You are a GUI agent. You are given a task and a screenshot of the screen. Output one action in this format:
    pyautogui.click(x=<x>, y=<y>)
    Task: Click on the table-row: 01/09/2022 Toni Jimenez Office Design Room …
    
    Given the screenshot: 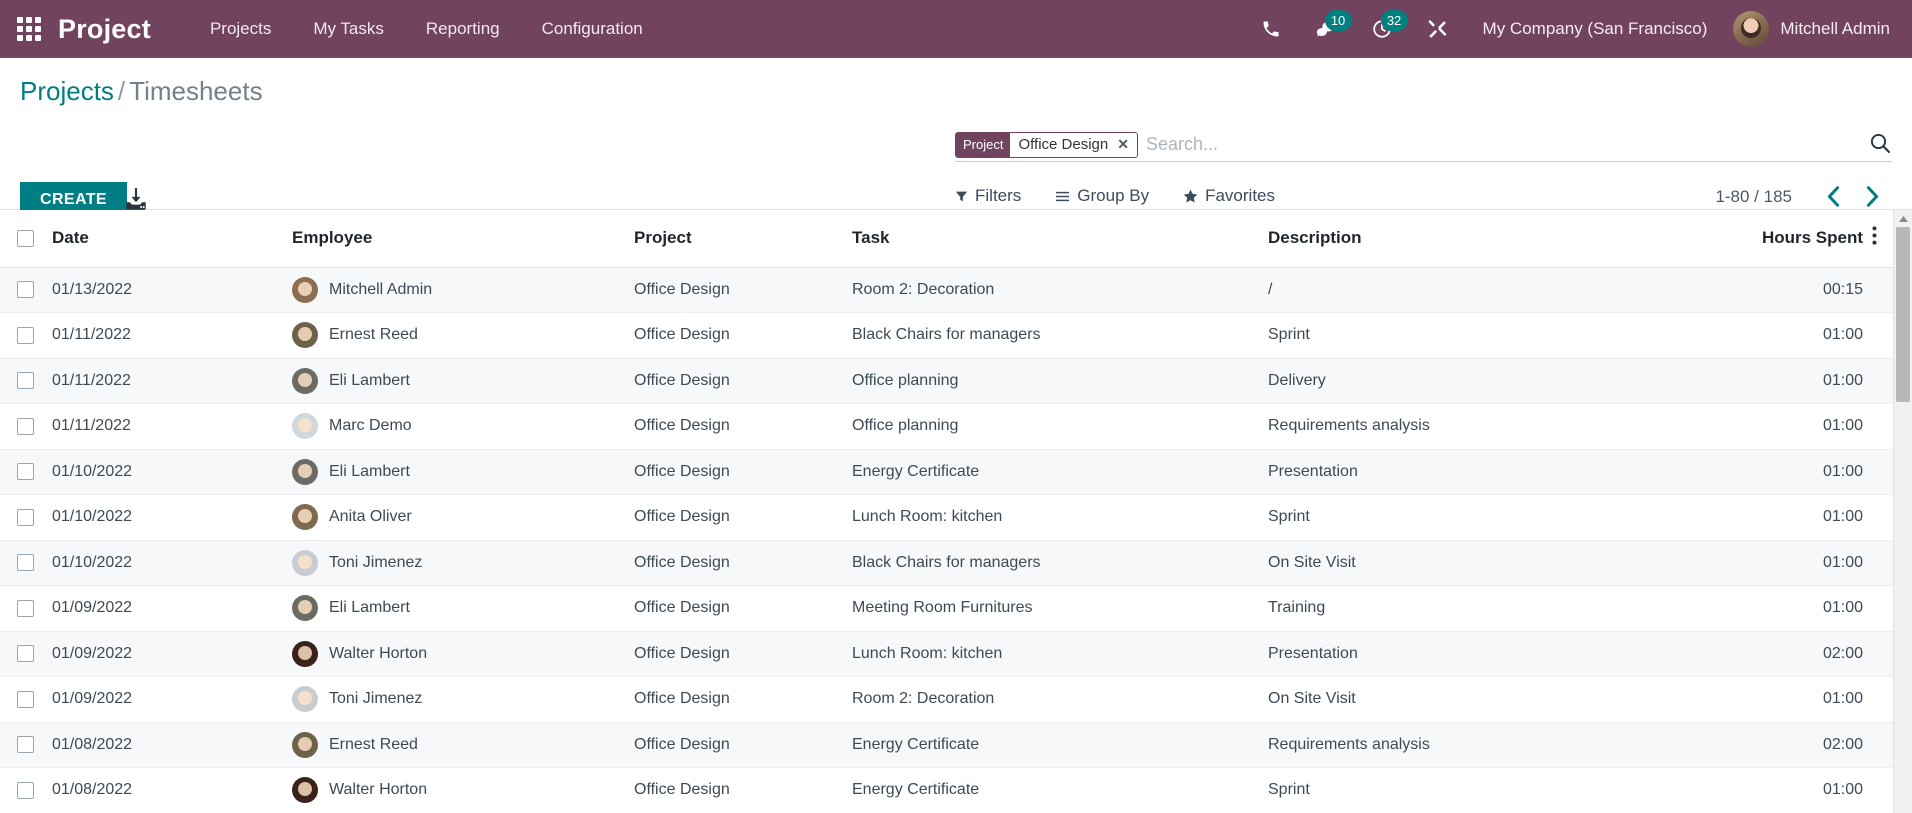 What is the action you would take?
    pyautogui.click(x=946, y=699)
    